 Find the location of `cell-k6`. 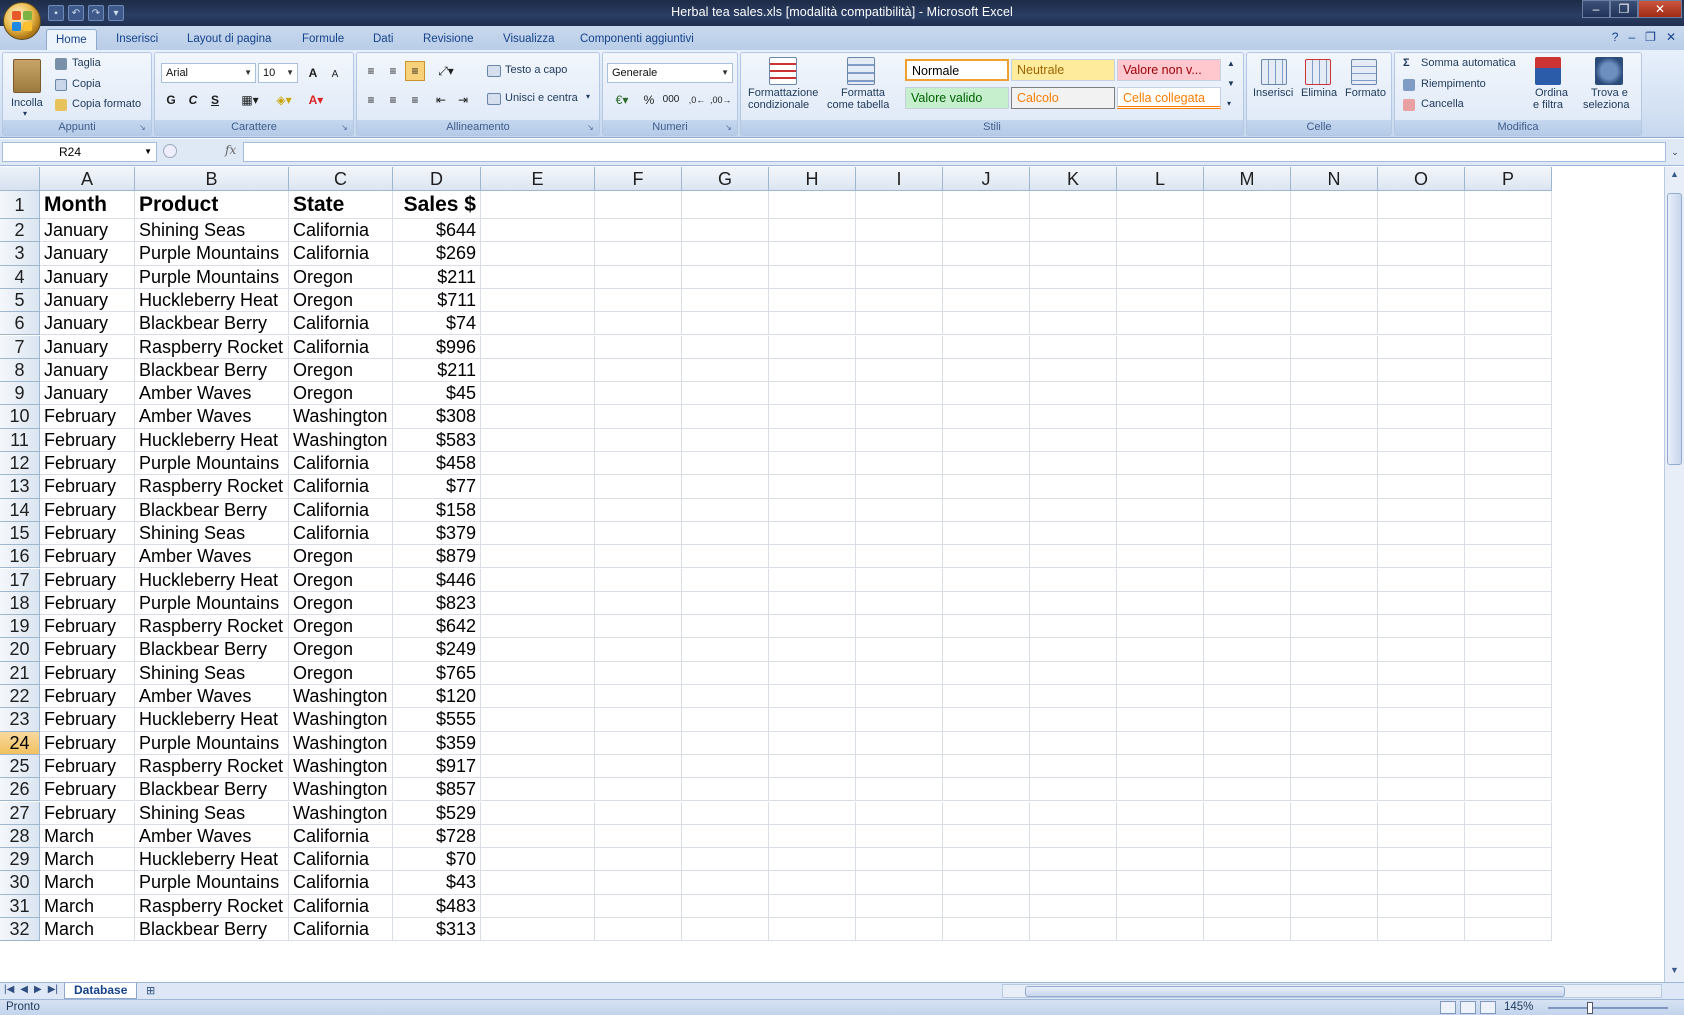

cell-k6 is located at coordinates (1073, 324).